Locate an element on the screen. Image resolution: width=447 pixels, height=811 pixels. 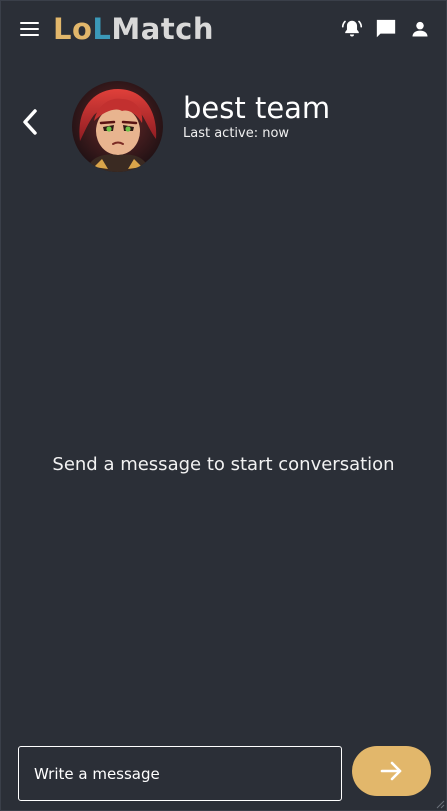
user-icon is located at coordinates (420, 29).